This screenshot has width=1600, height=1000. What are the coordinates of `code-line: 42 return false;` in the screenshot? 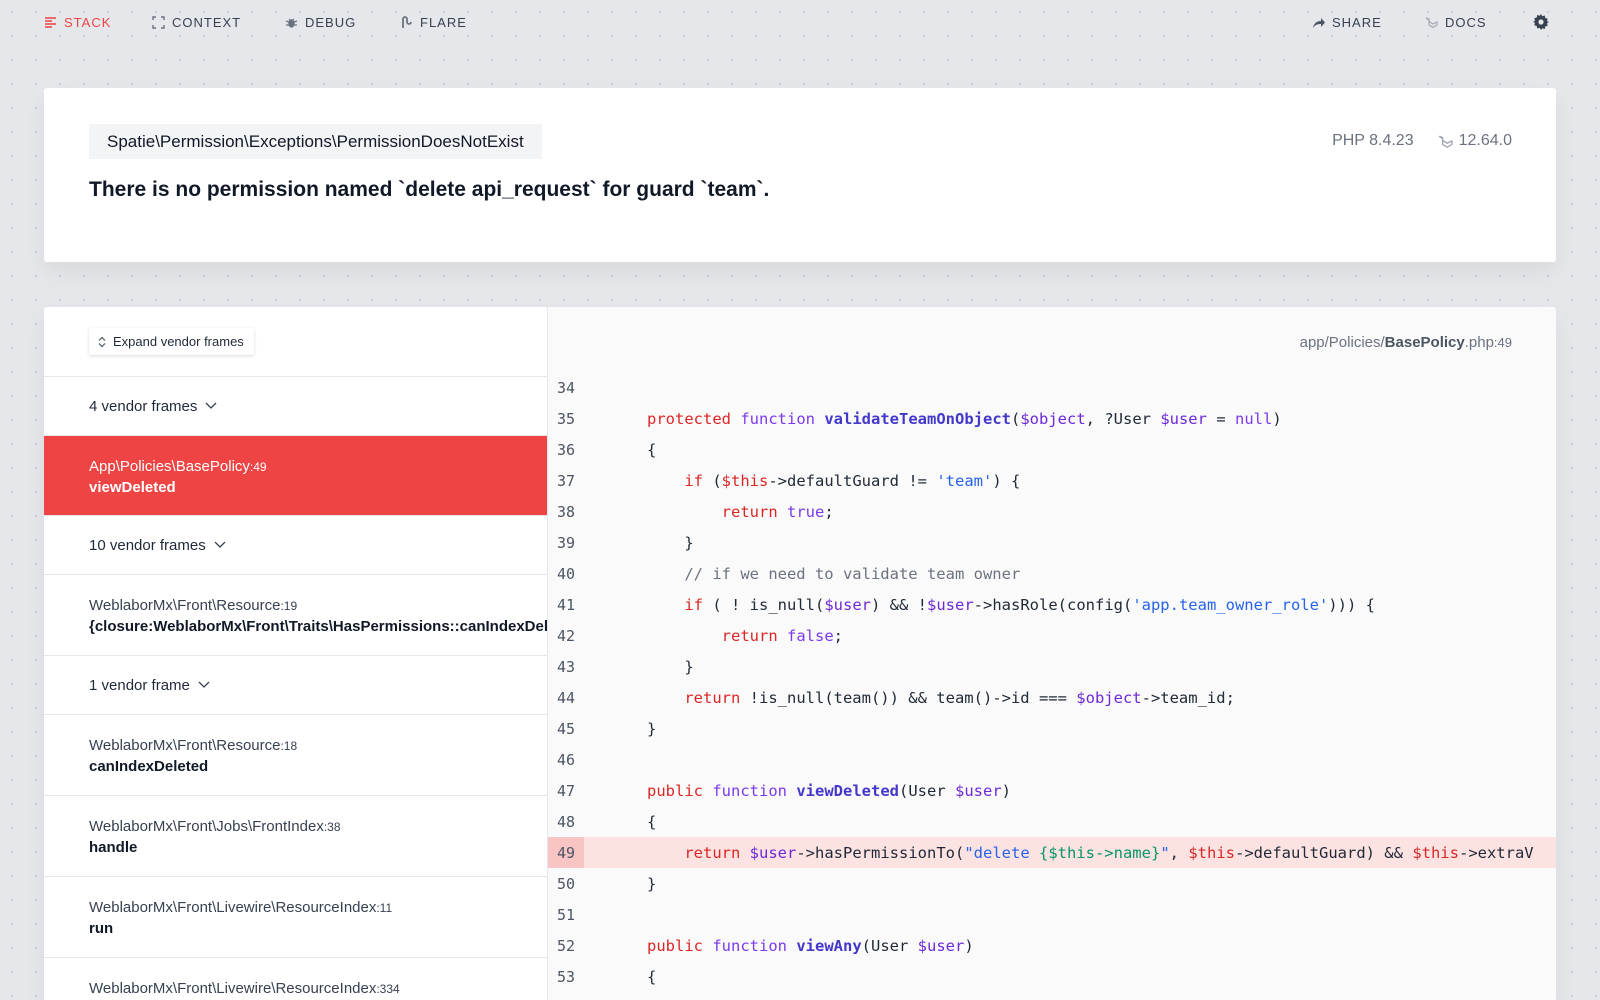 It's located at (1052, 635).